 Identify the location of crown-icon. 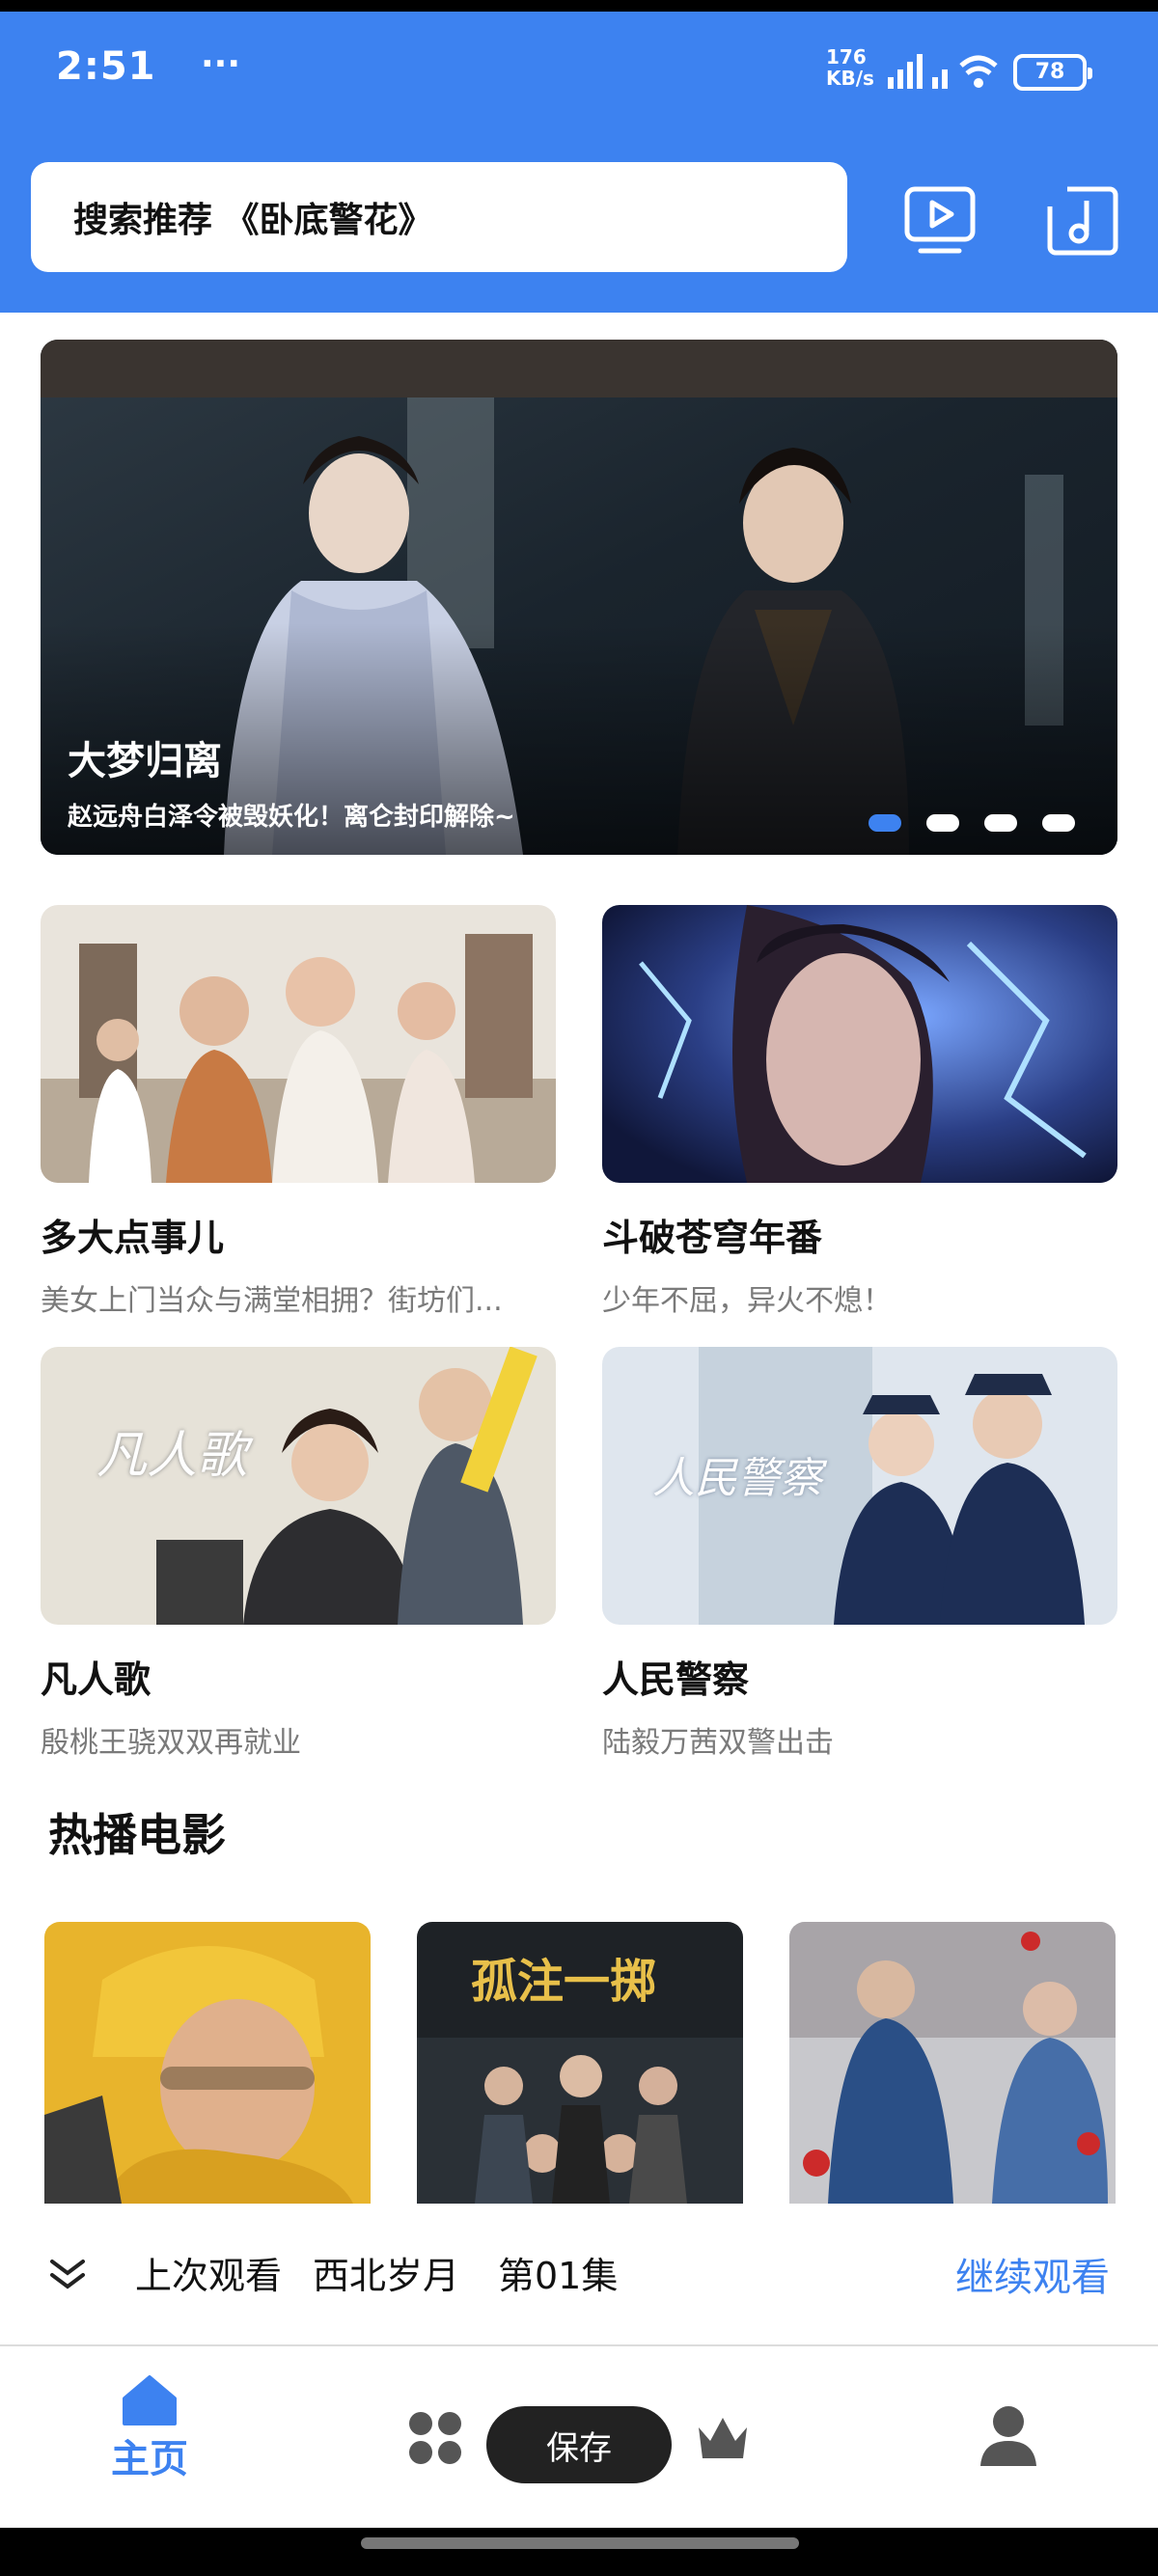
(723, 2438).